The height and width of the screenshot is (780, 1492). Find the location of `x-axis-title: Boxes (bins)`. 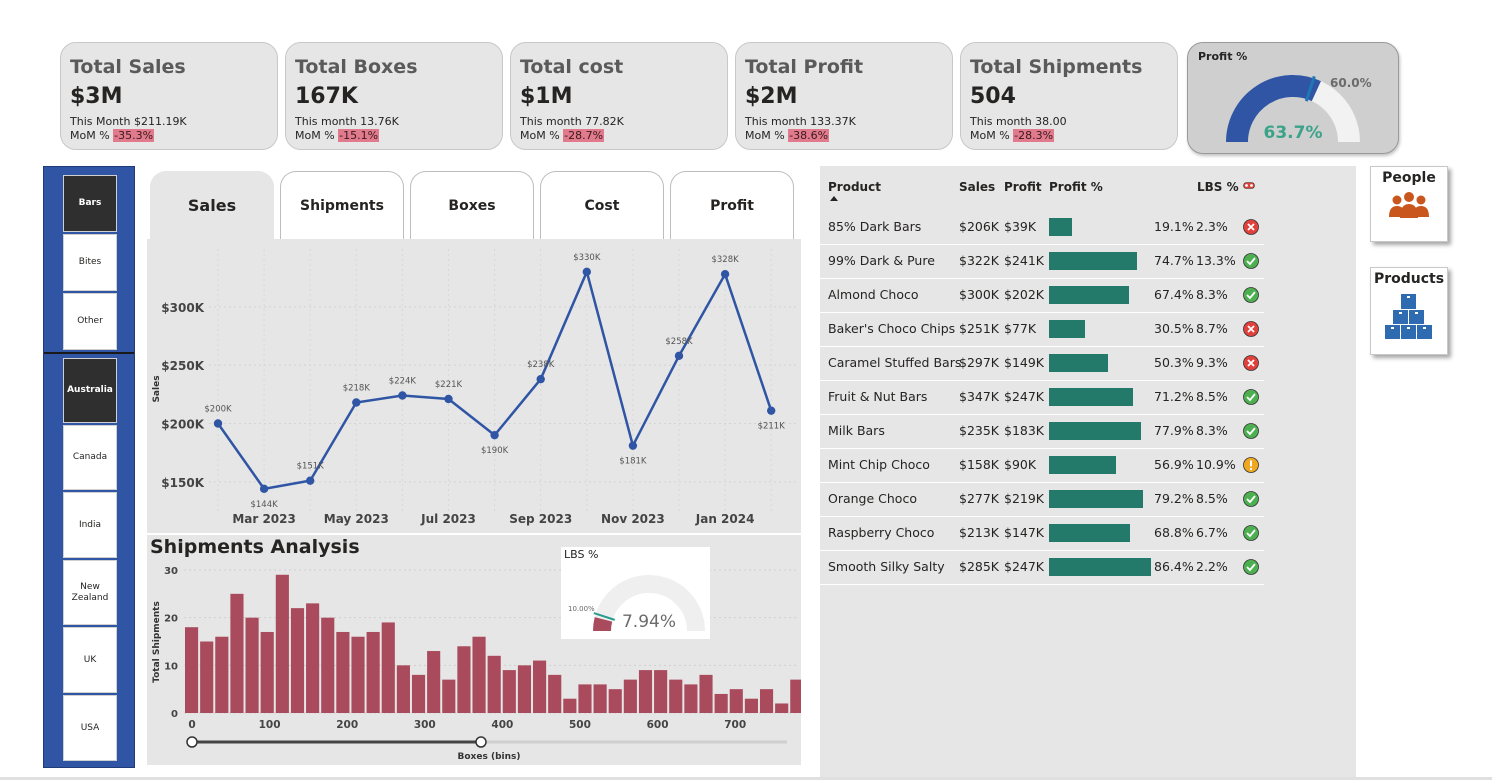

x-axis-title: Boxes (bins) is located at coordinates (489, 757).